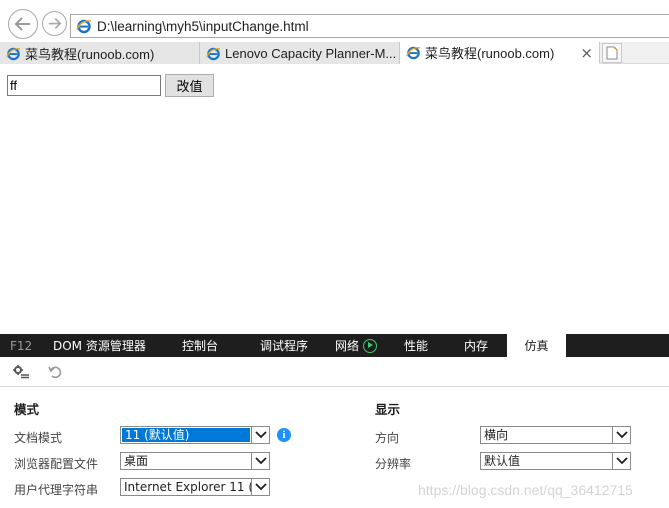 Image resolution: width=669 pixels, height=508 pixels. I want to click on change-value-button: 改值, so click(189, 85).